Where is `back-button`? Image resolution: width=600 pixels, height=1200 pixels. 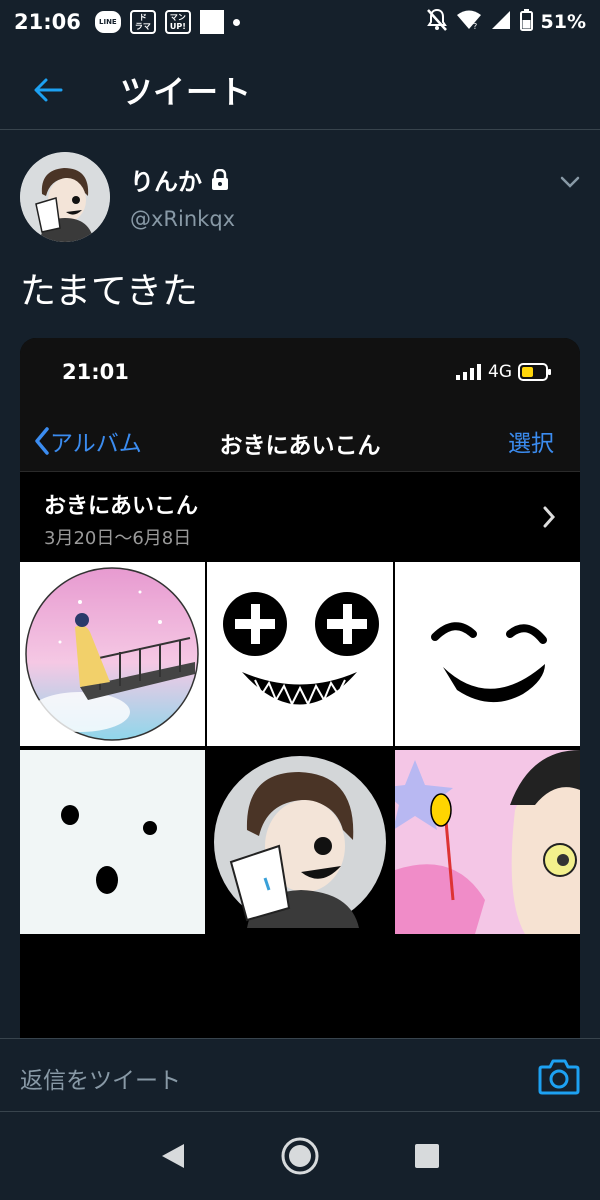
back-button is located at coordinates (48, 90).